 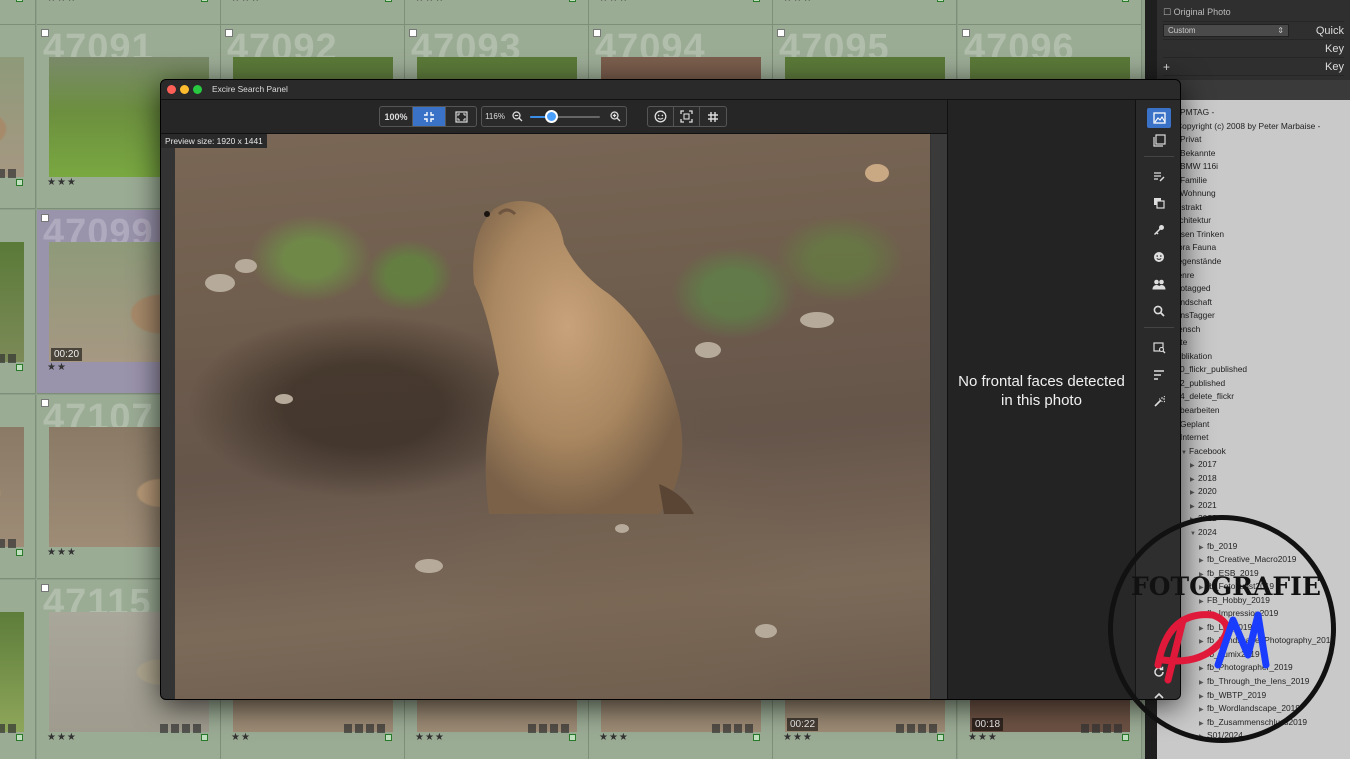 I want to click on keyword-item: ▶0_flickr_published, so click(x=1256, y=370).